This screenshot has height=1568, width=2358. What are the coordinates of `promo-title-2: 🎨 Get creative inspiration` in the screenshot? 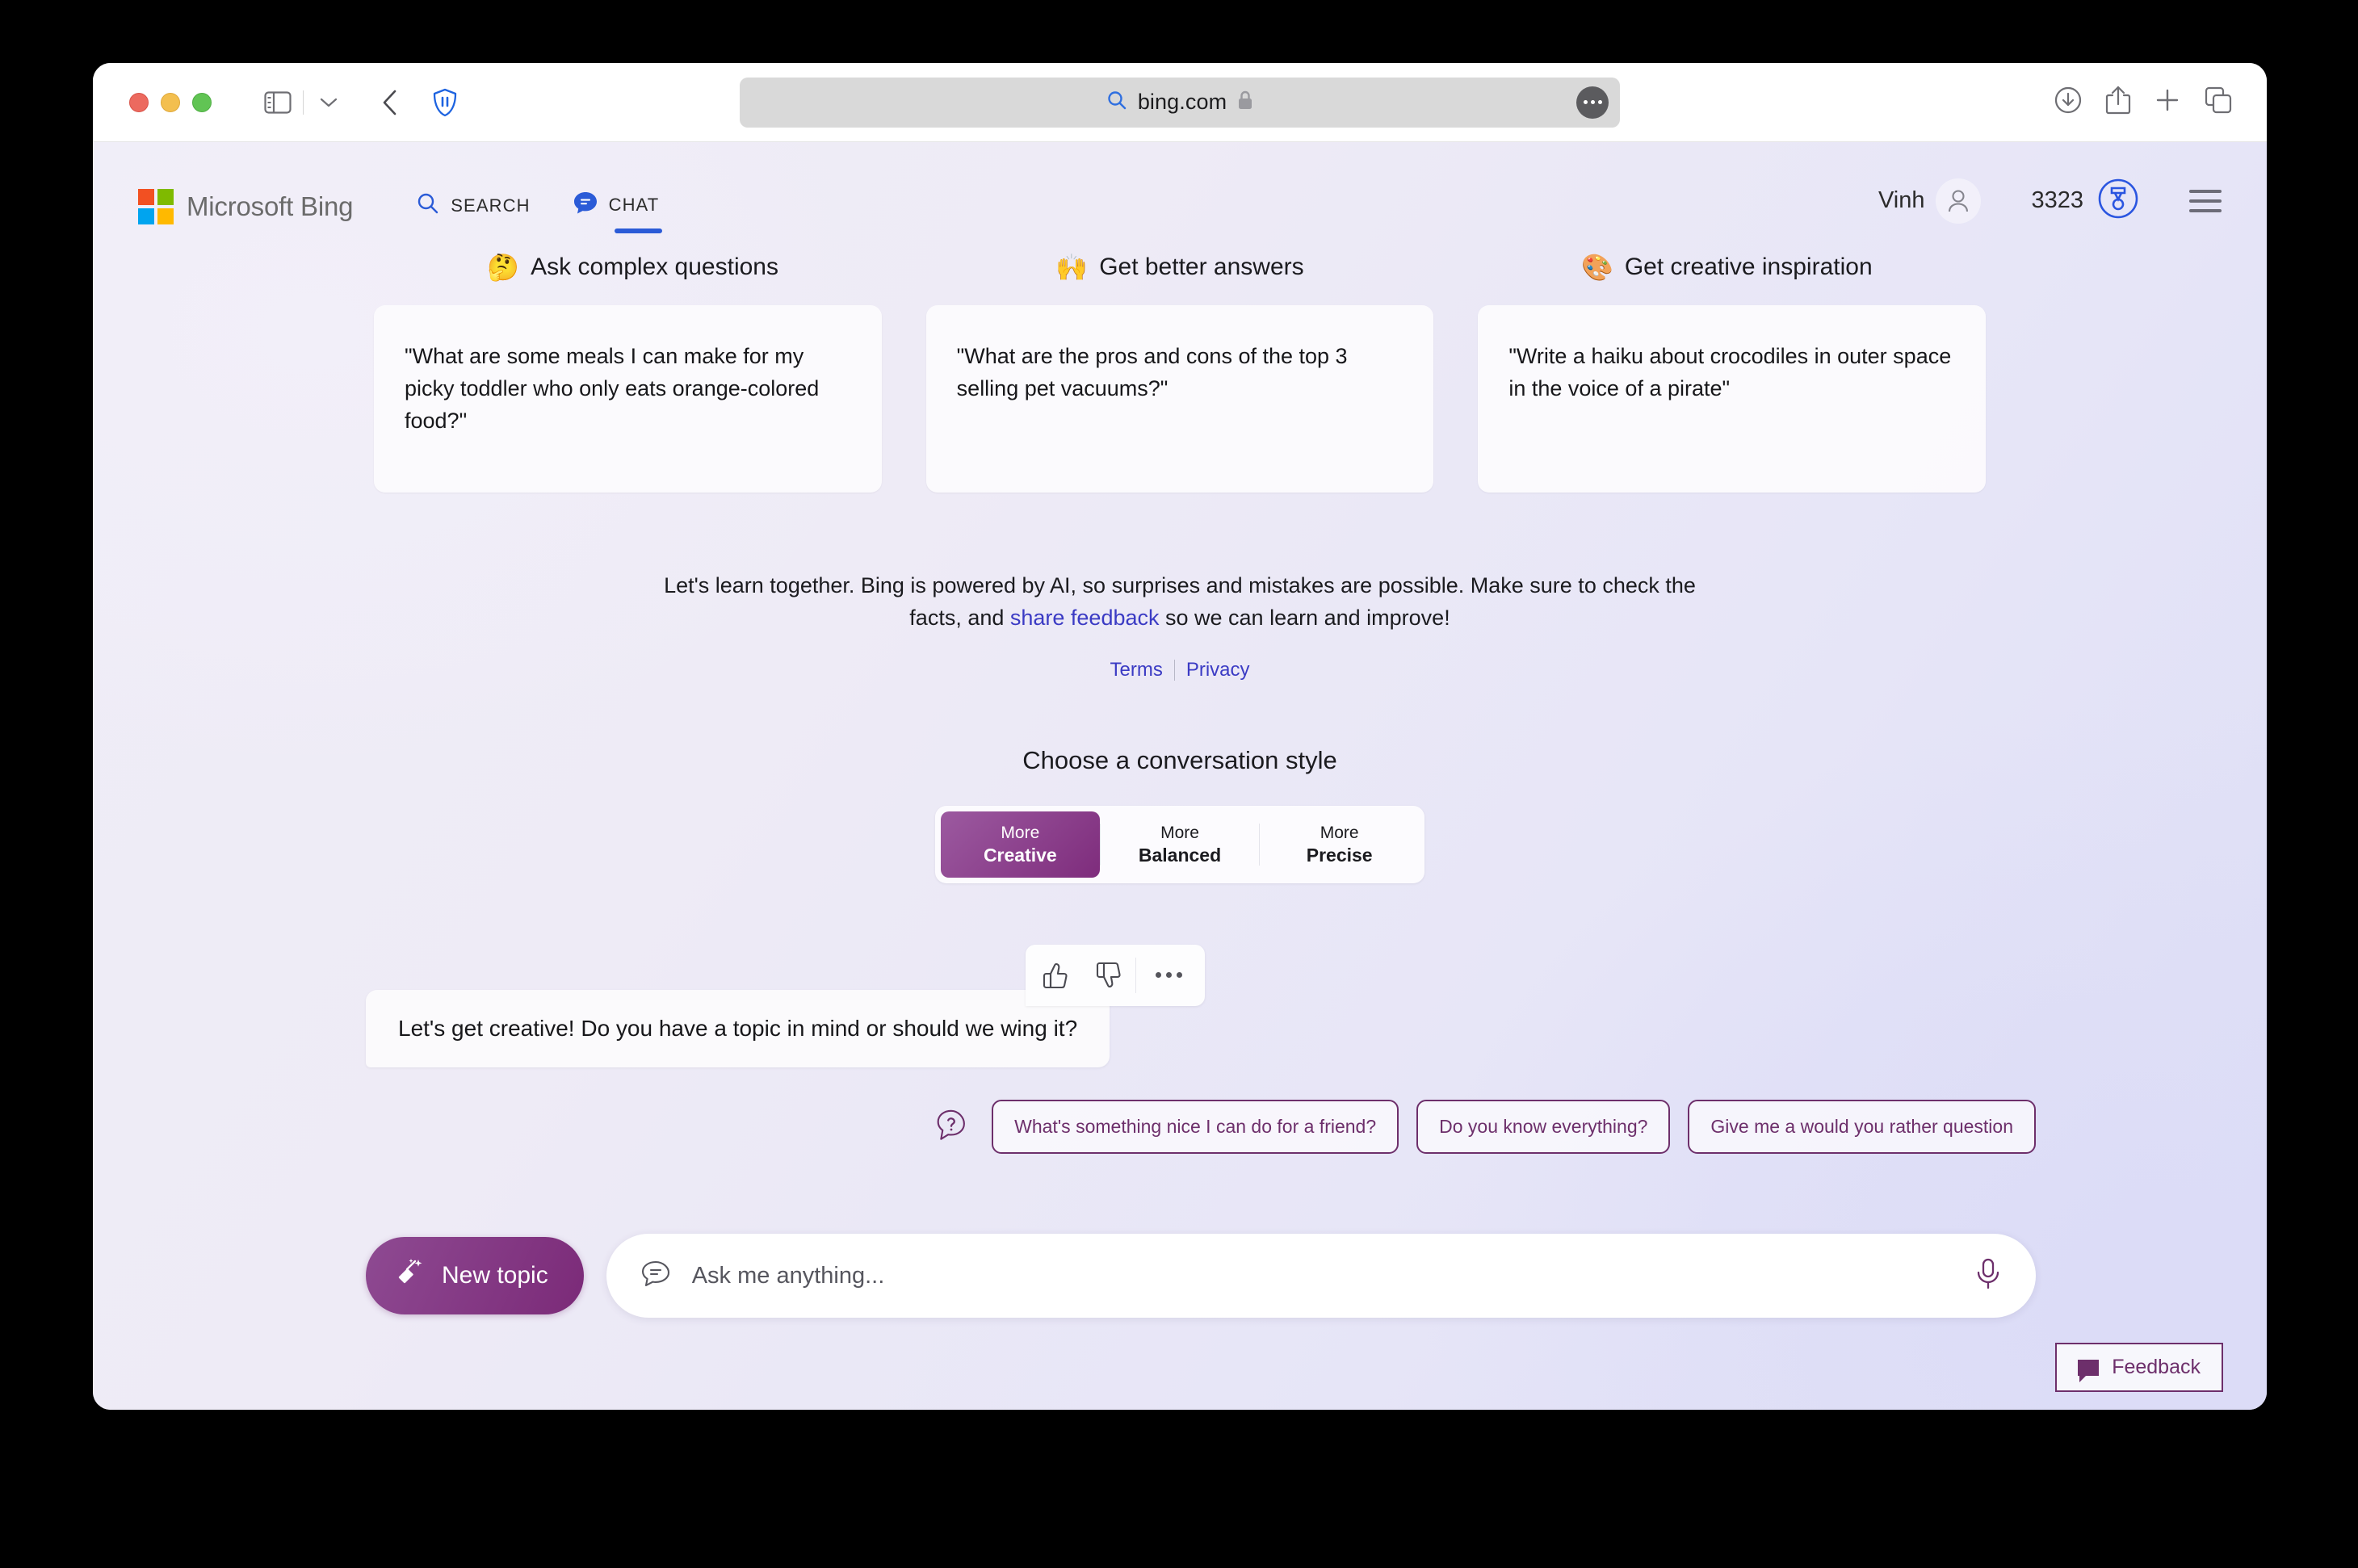 It's located at (1727, 267).